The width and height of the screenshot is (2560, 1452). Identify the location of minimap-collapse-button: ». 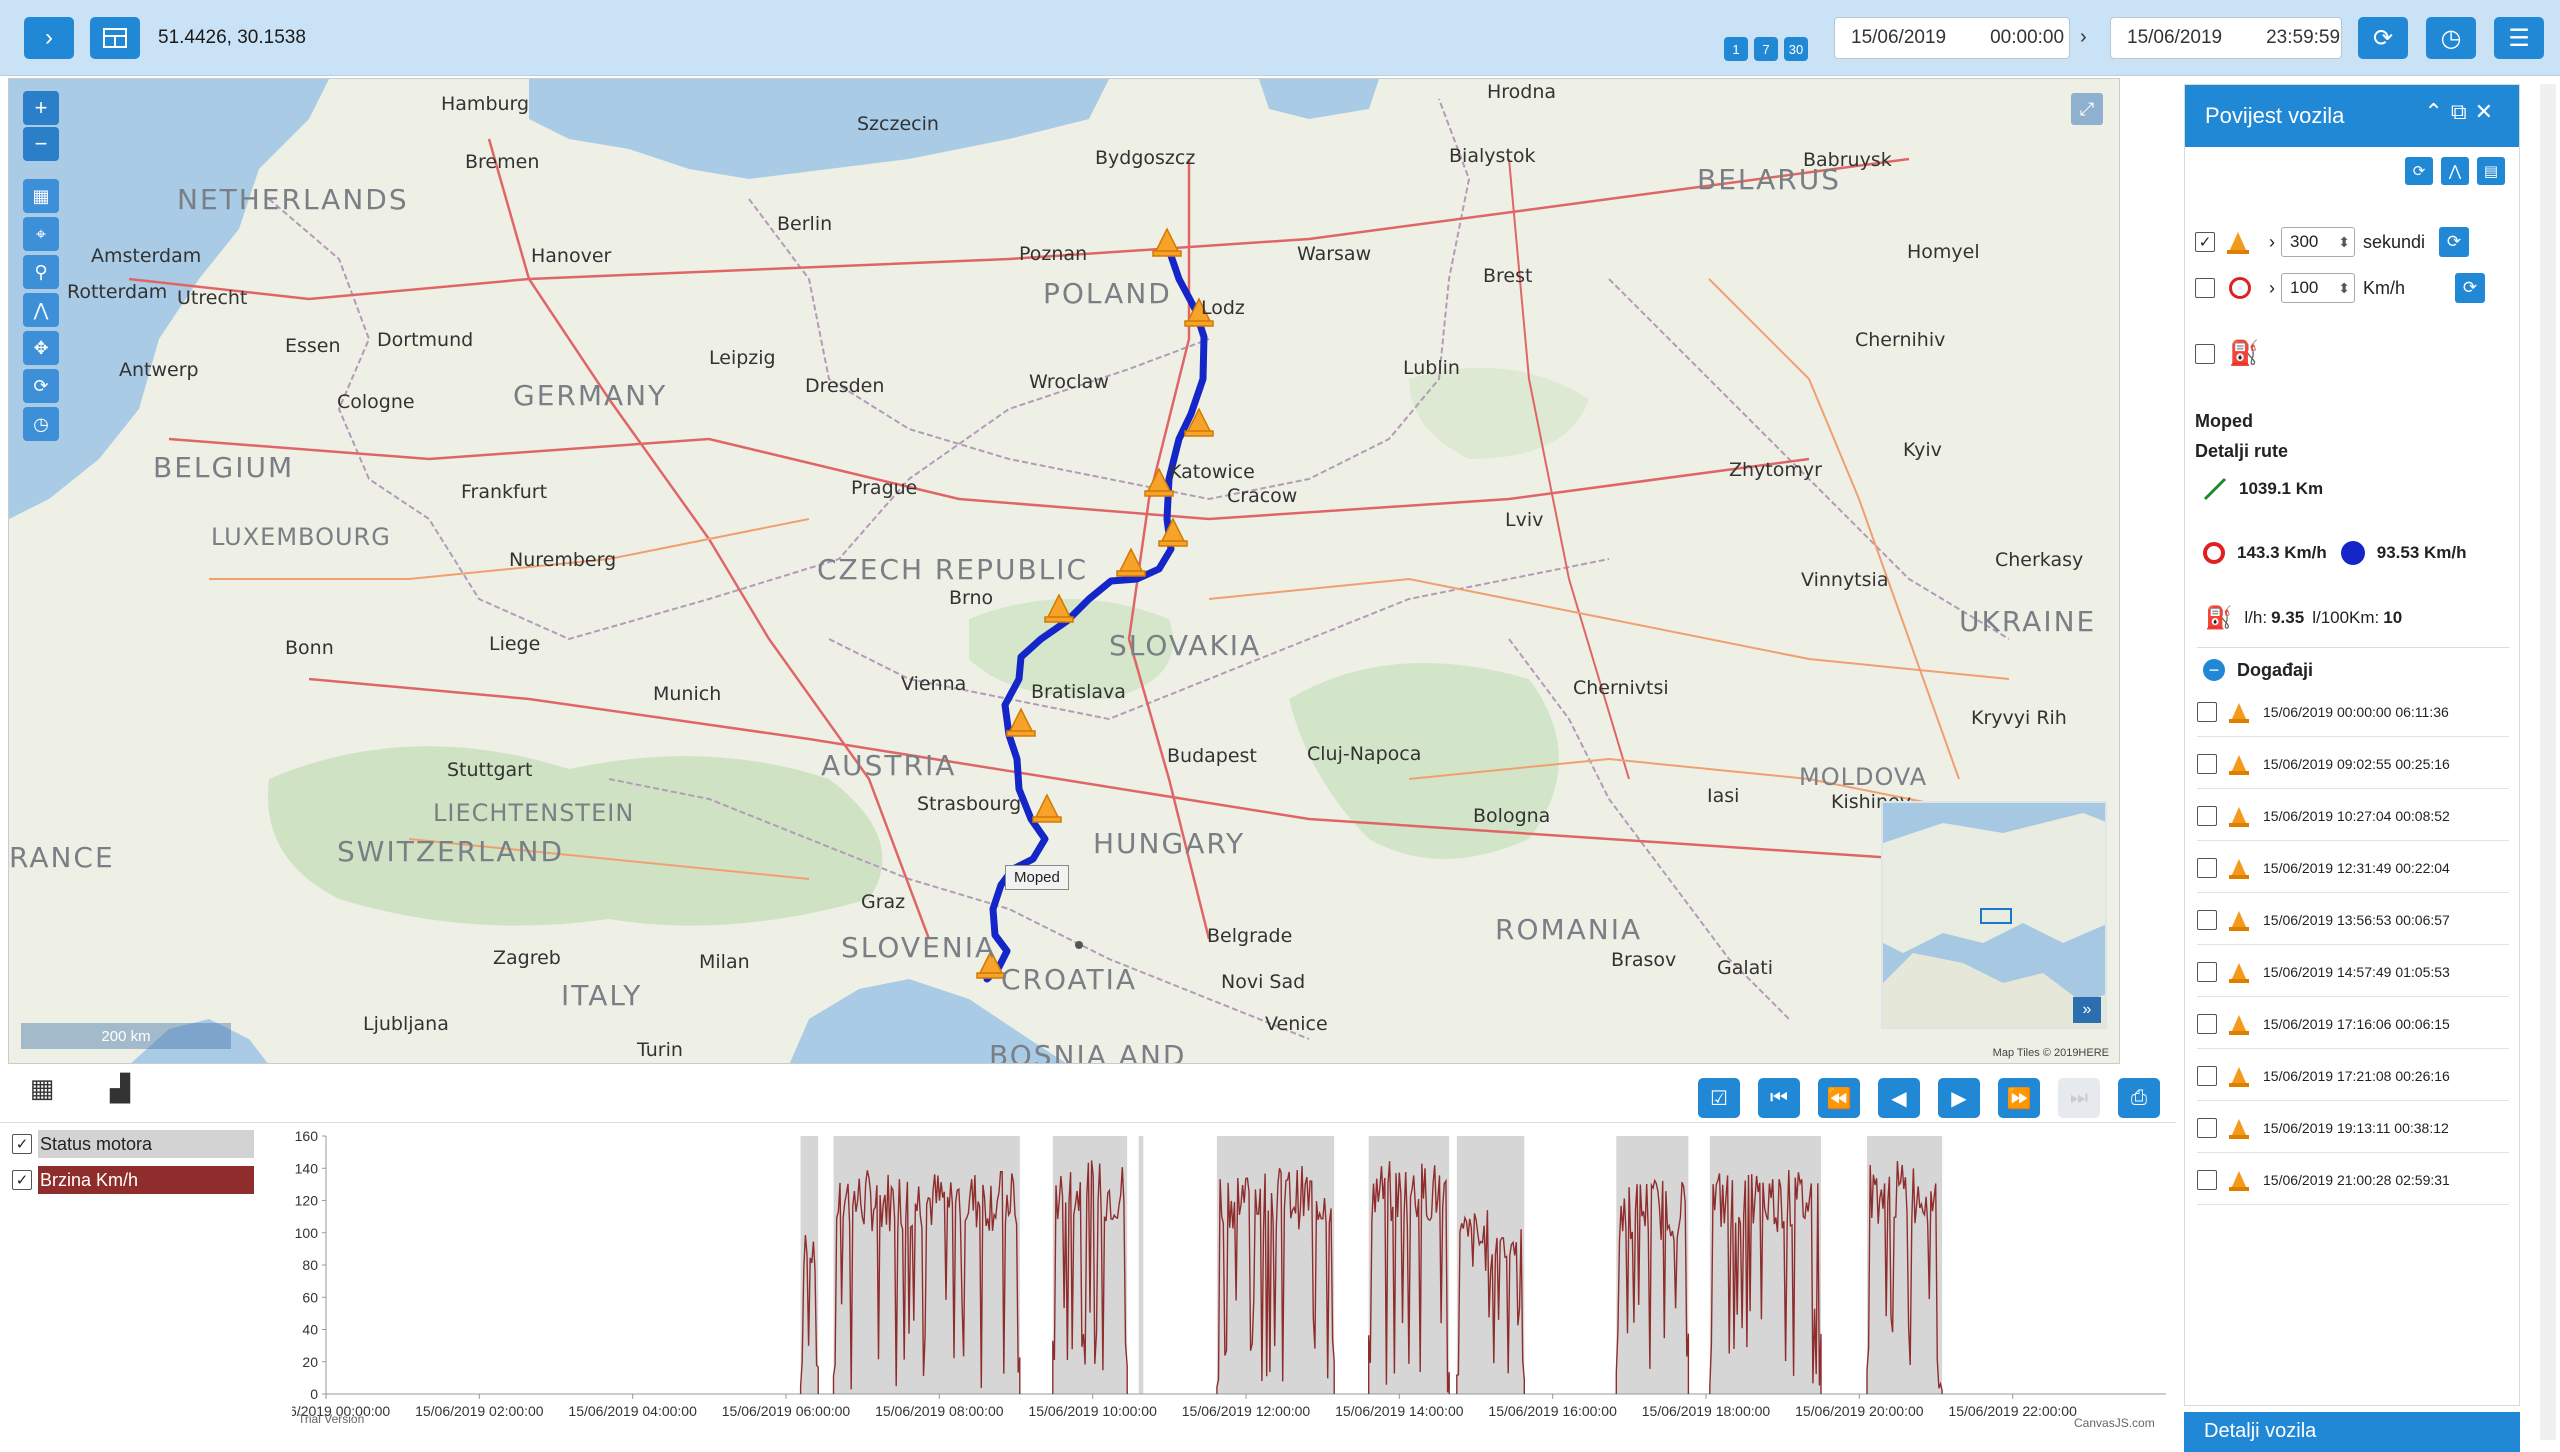
(2087, 1010).